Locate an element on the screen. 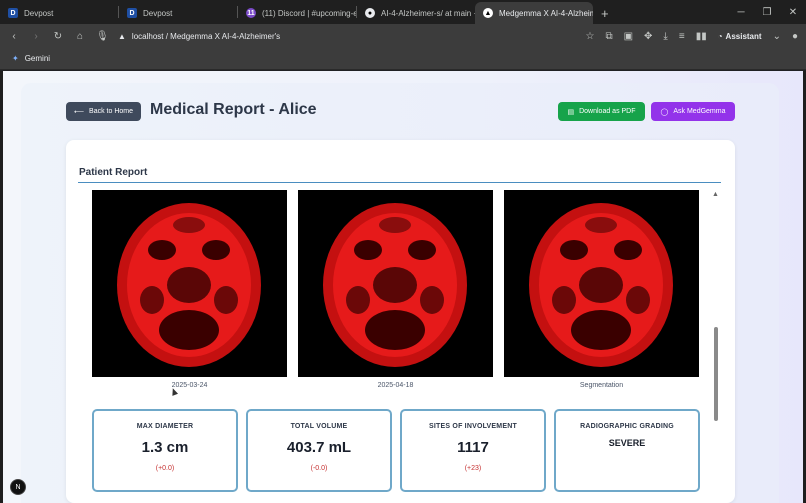  toolbar-icons: ☆ ⧉ ▣ ✥ ⤓ ≡ ▮▮ ◔ Assistant ⌄ ● is located at coordinates (691, 36).